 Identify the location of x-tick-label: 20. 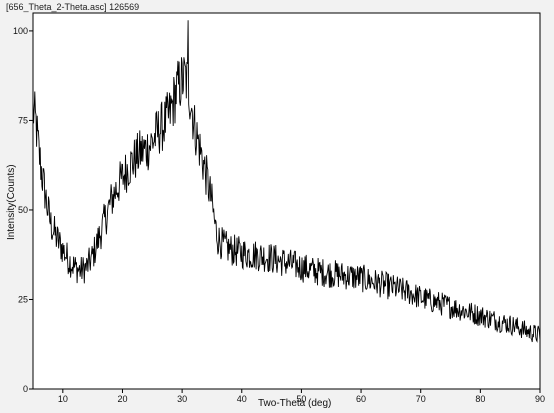
(122, 399).